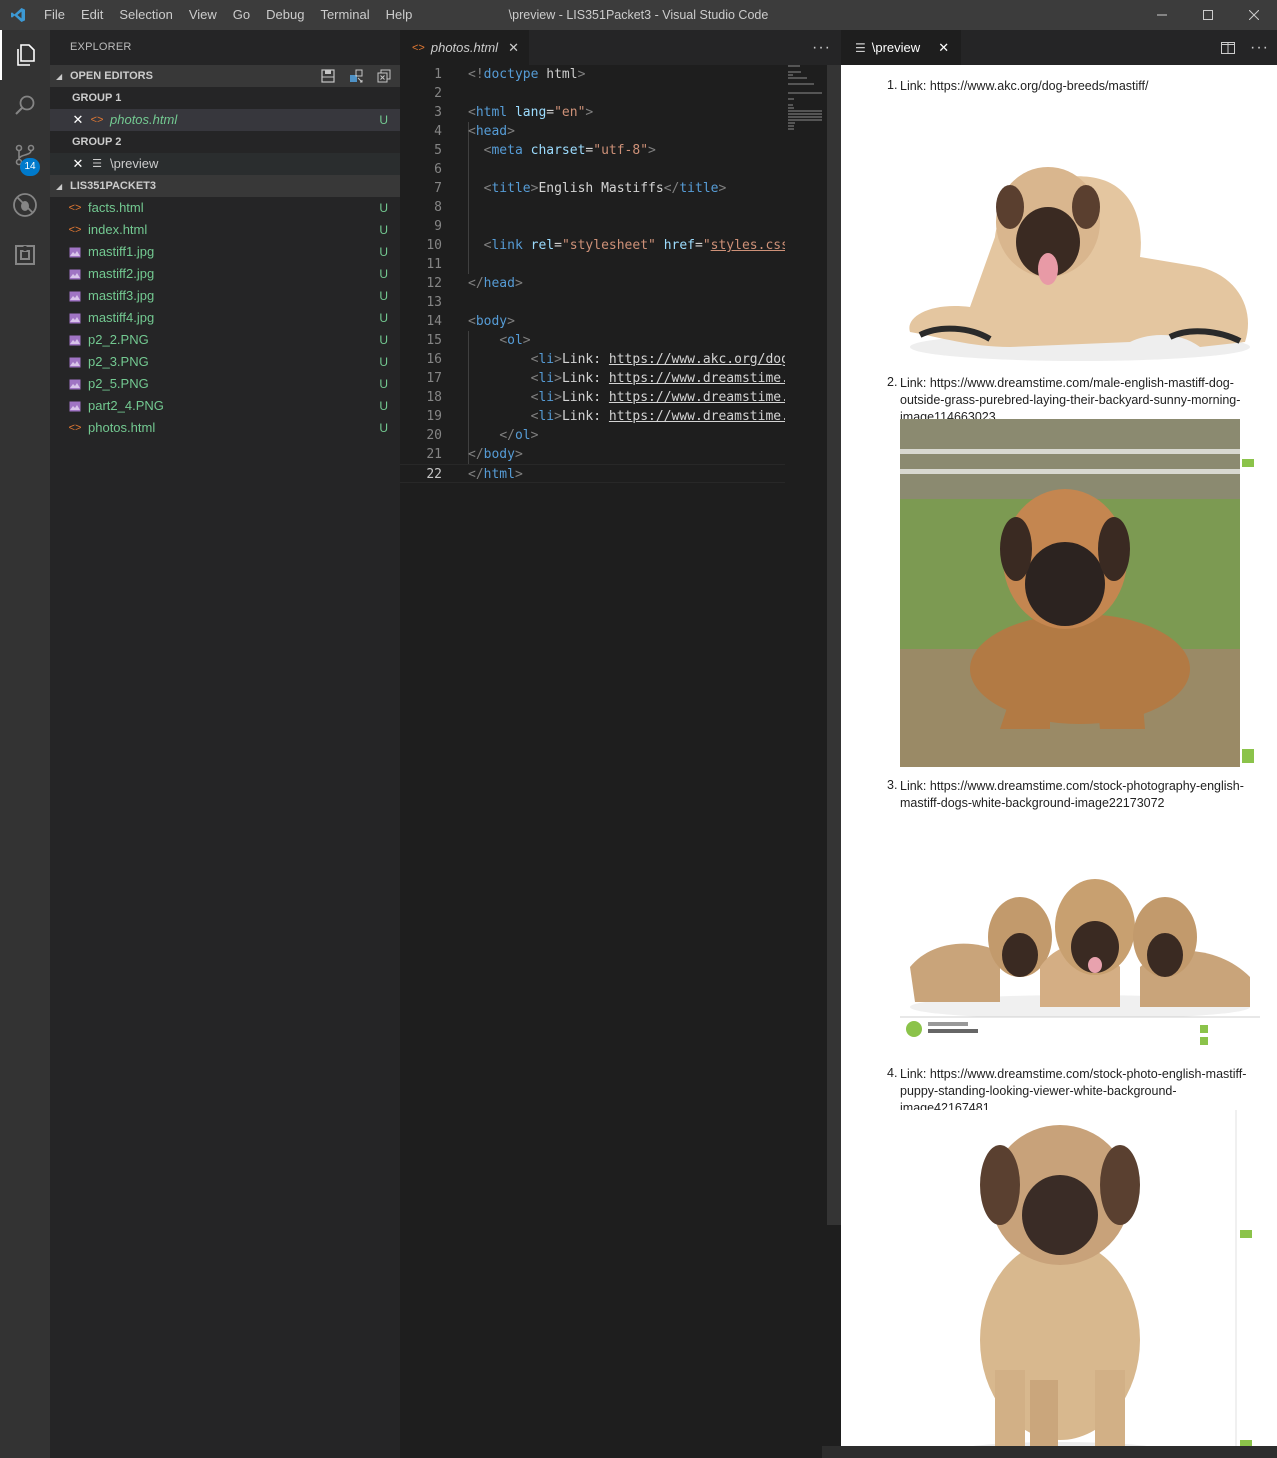 This screenshot has width=1277, height=1458. I want to click on save-all-icon, so click(328, 76).